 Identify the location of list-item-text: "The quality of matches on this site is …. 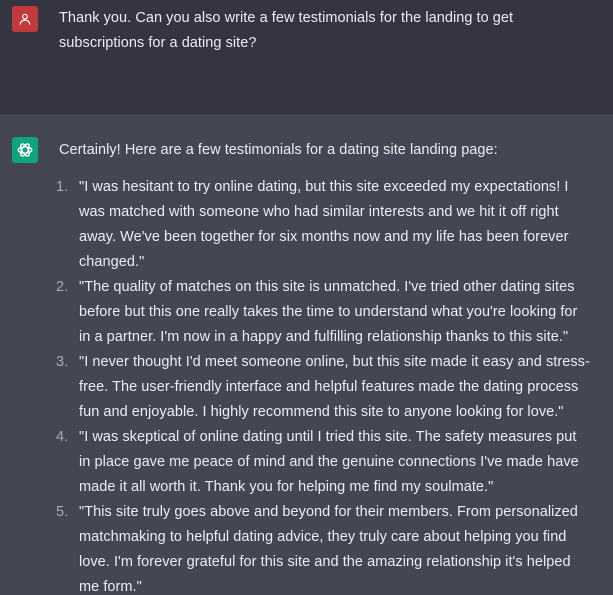
(328, 312).